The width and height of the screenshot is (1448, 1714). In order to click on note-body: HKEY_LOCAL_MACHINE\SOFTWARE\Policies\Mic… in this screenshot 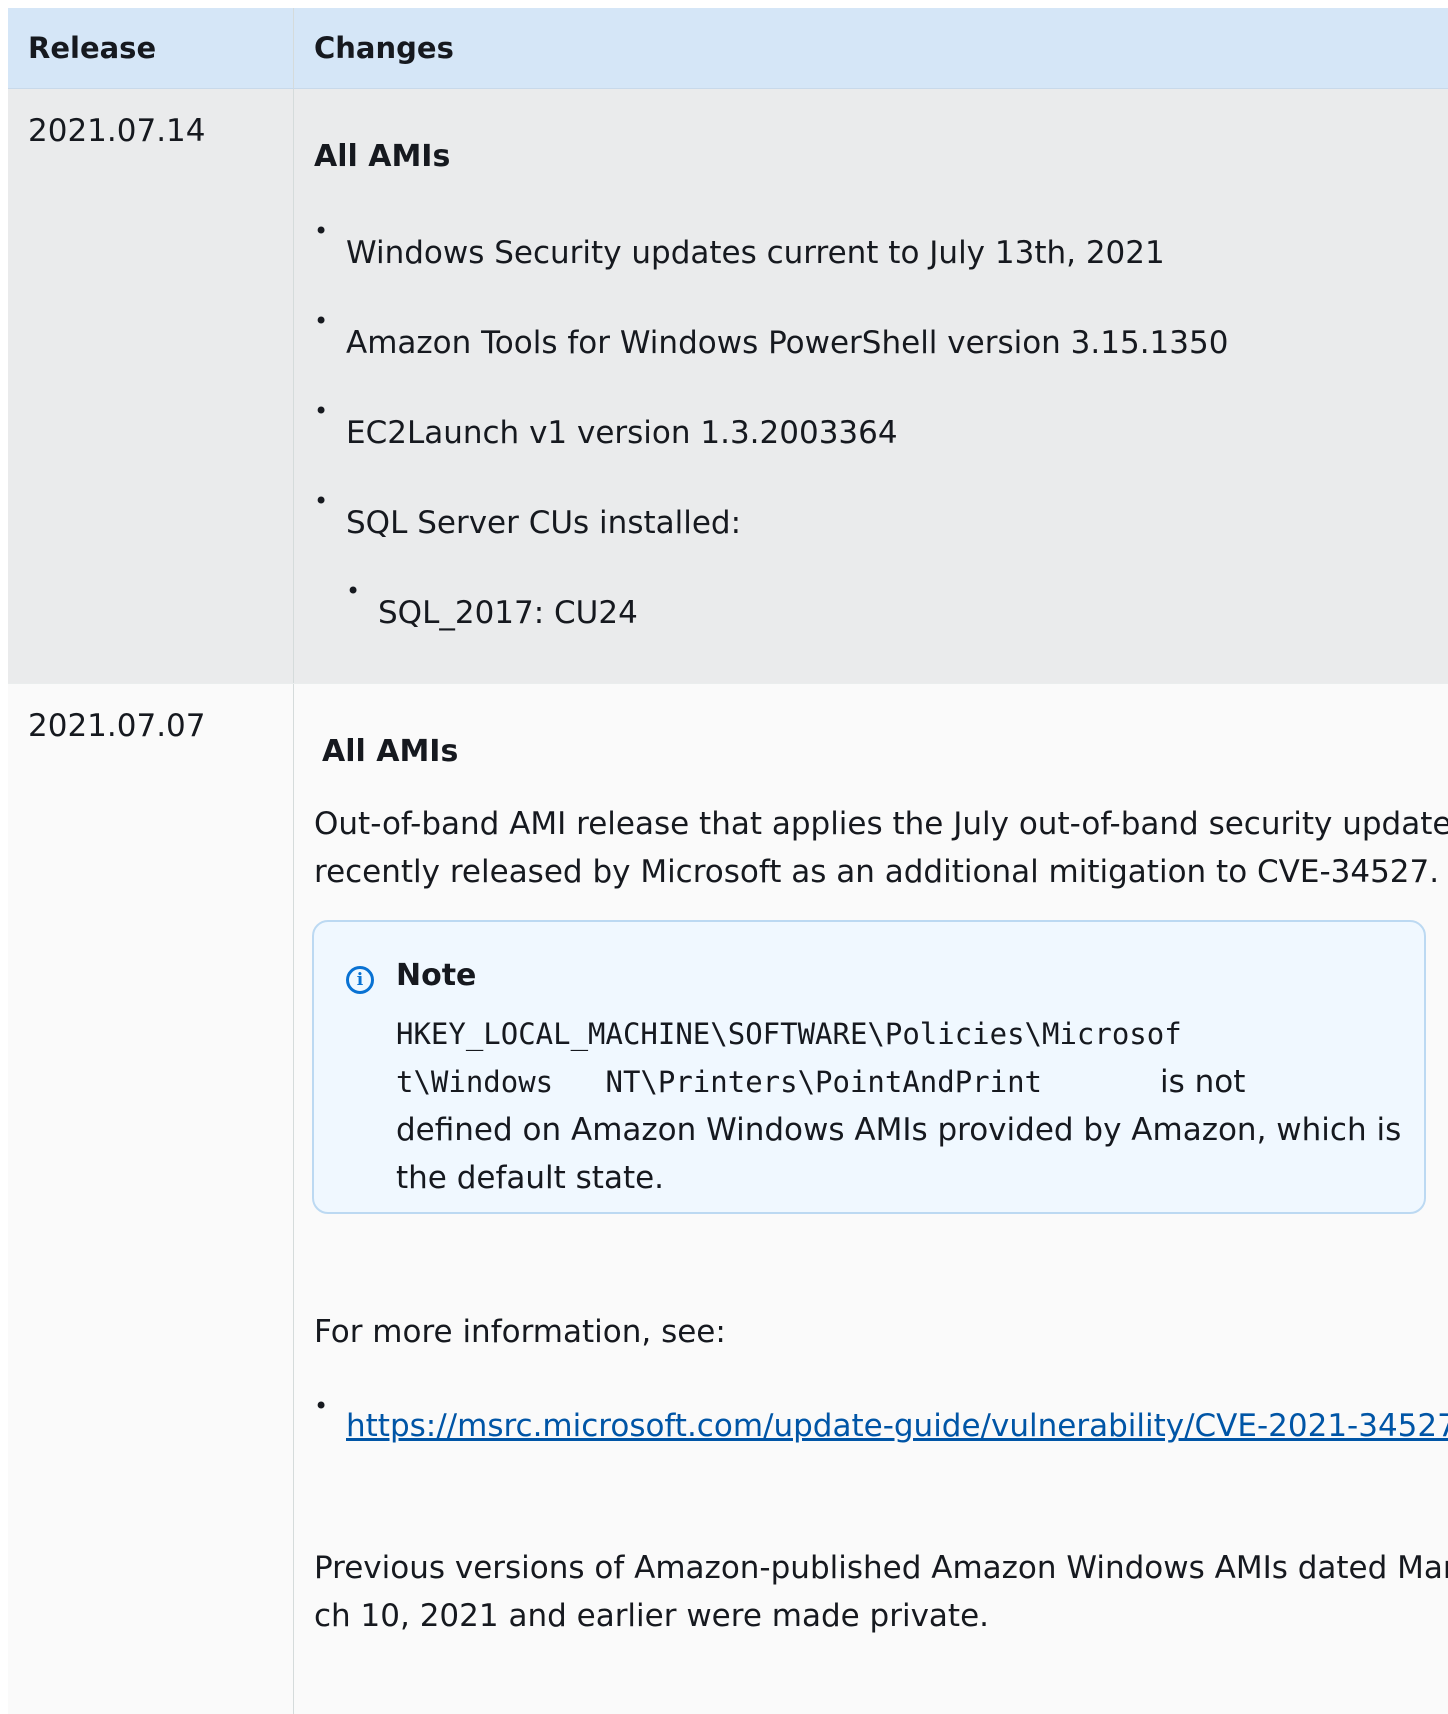, I will do `click(900, 1106)`.